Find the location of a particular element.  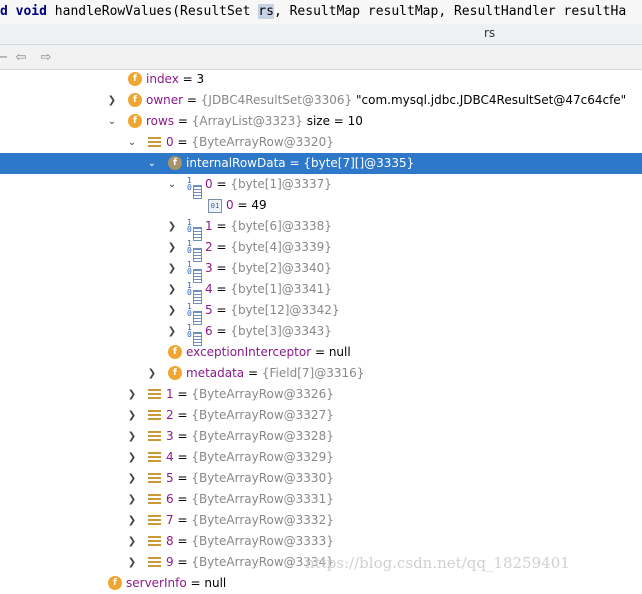

tree-row-byte-array-row: ❯ 1 = {ByteArrayRow@3326} is located at coordinates (321, 394).